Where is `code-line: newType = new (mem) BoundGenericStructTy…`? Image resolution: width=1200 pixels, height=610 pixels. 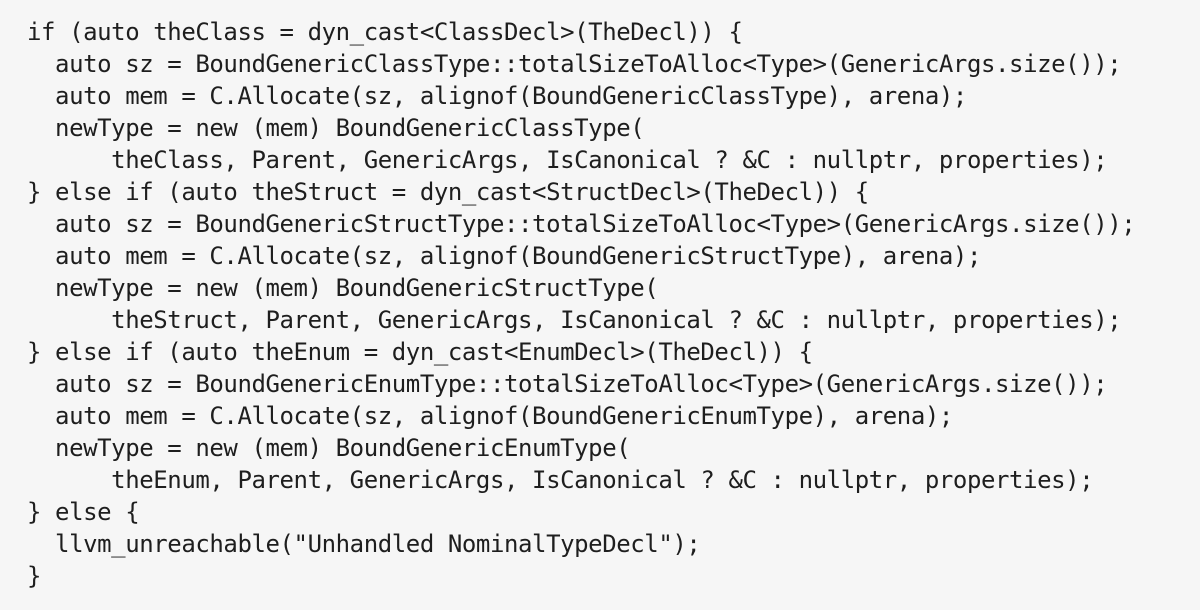 code-line: newType = new (mem) BoundGenericStructTy… is located at coordinates (343, 288).